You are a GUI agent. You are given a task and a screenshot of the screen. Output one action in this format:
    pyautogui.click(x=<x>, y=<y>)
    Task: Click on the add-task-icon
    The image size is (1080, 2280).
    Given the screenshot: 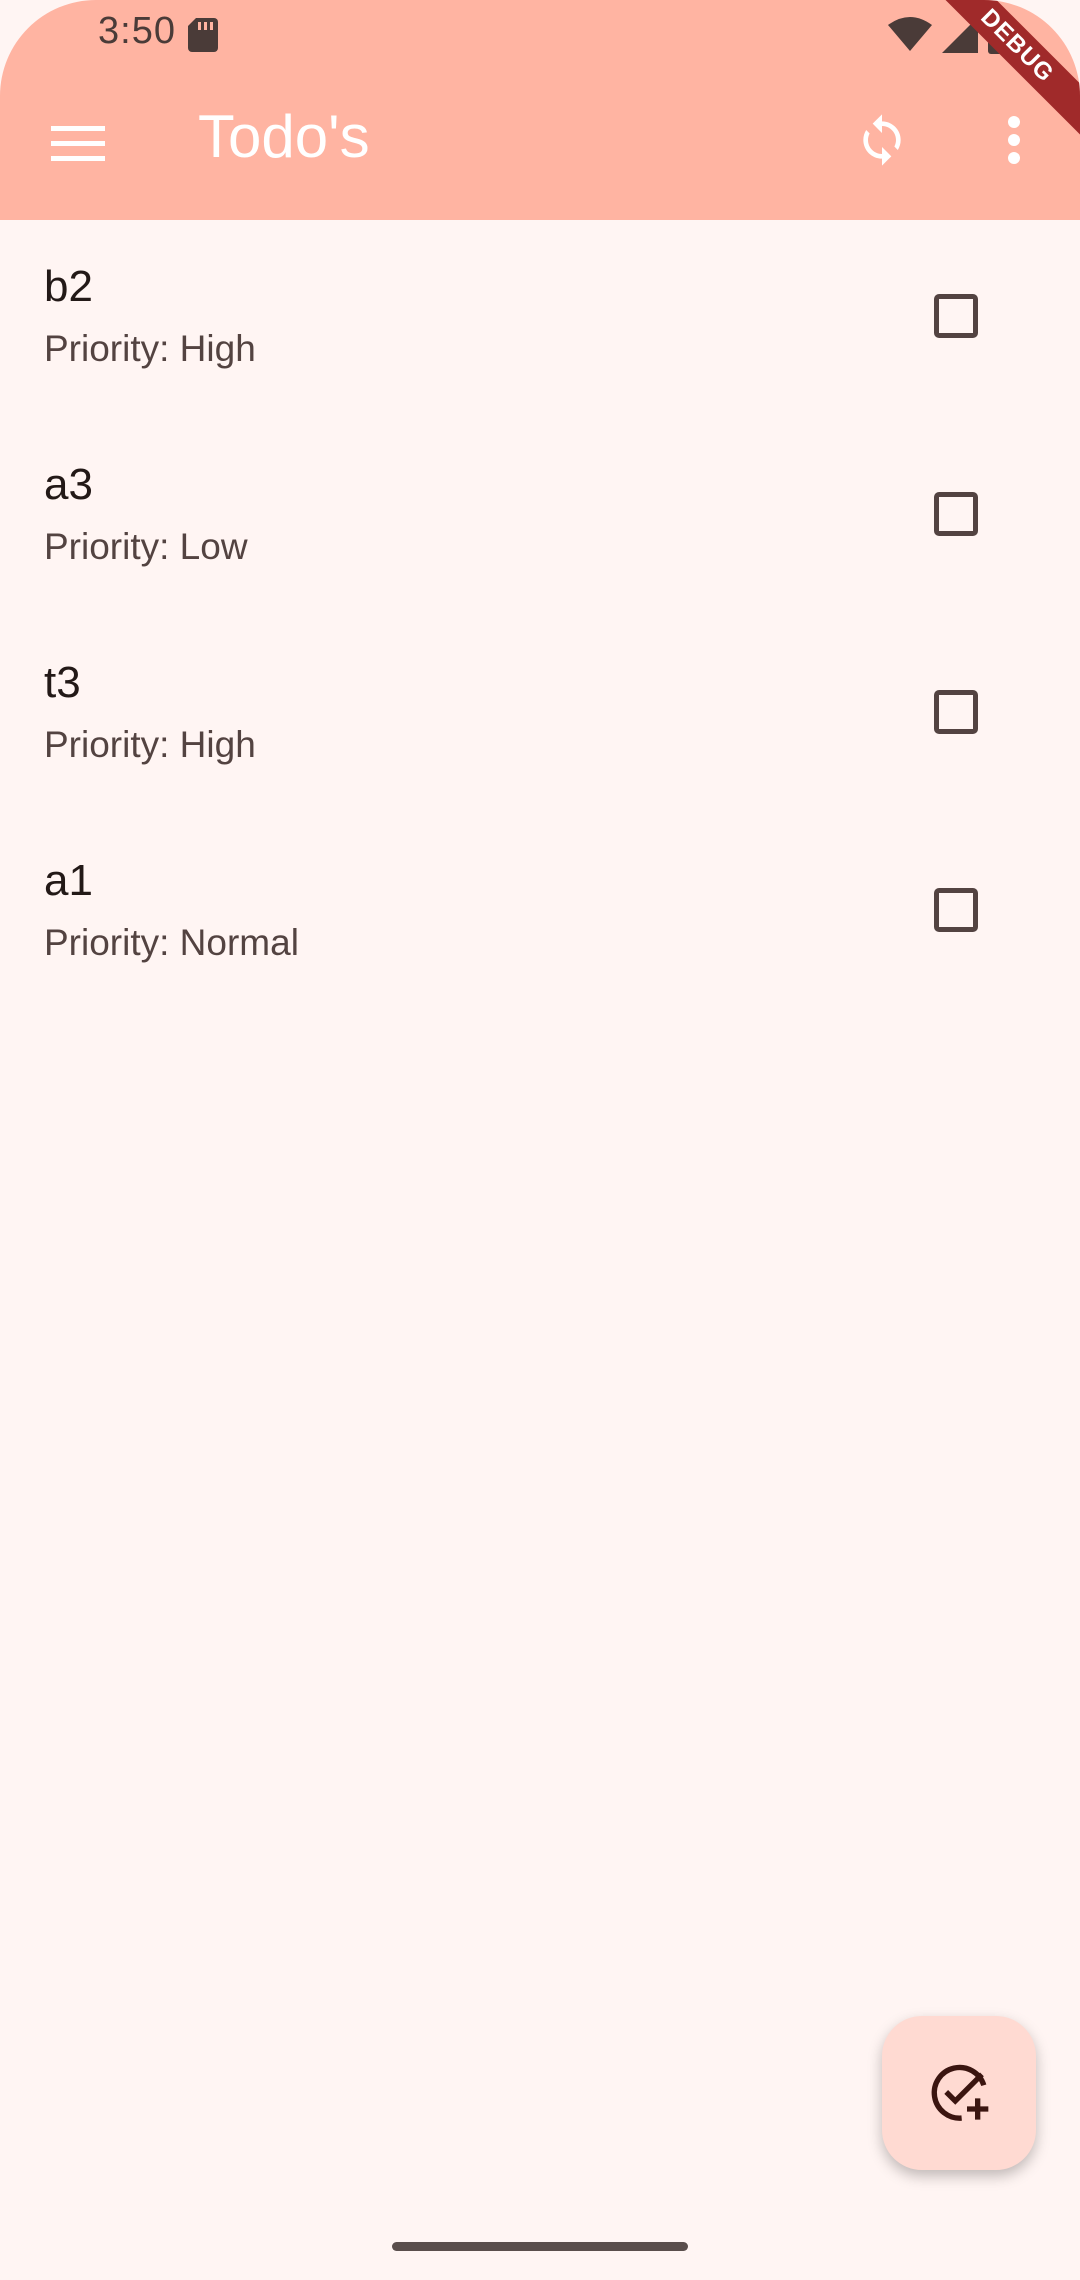 What is the action you would take?
    pyautogui.click(x=960, y=2092)
    